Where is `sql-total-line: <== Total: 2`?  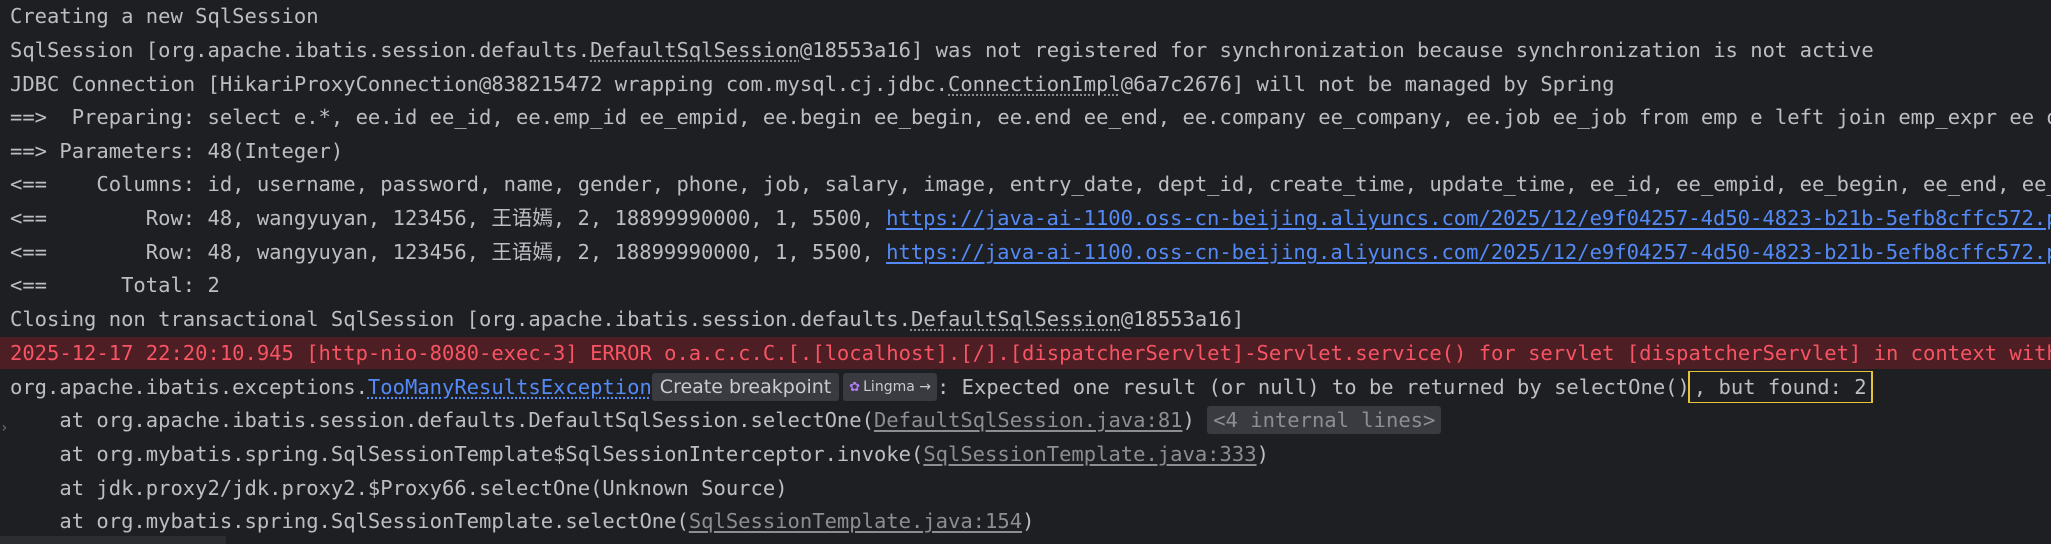
sql-total-line: <== Total: 2 is located at coordinates (1025, 285).